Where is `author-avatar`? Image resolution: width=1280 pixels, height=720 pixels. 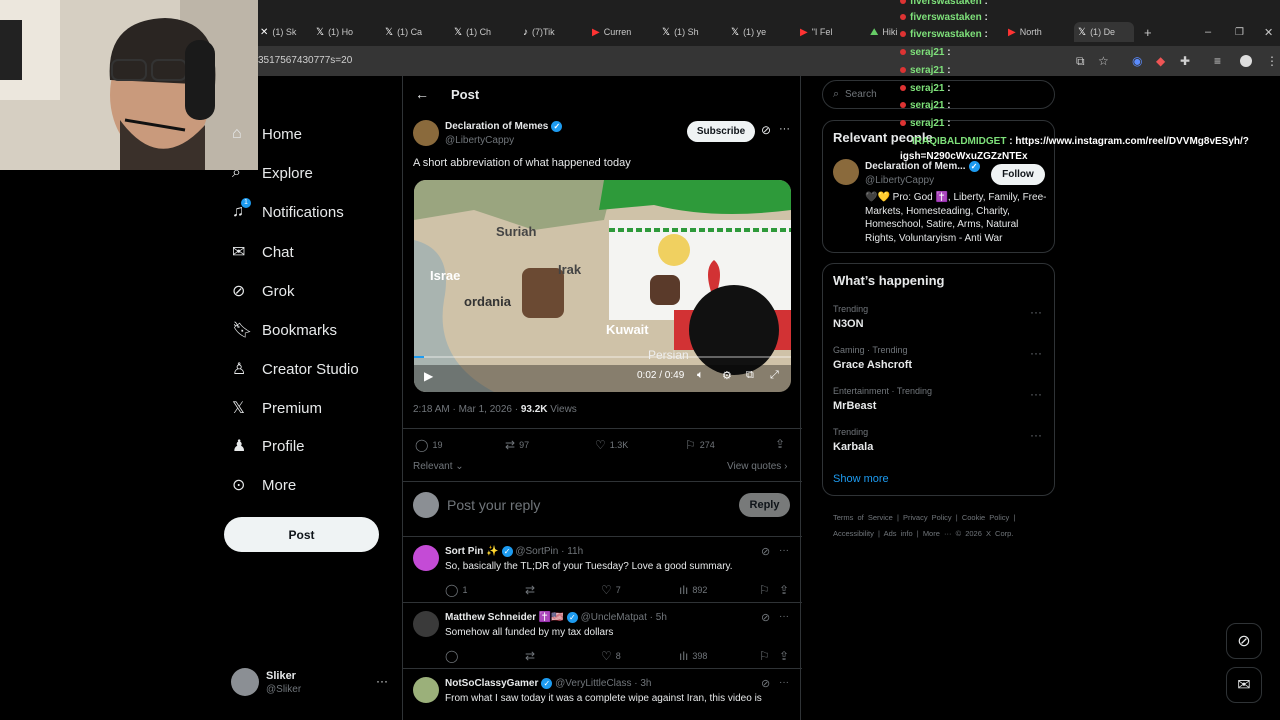
author-avatar is located at coordinates (426, 133).